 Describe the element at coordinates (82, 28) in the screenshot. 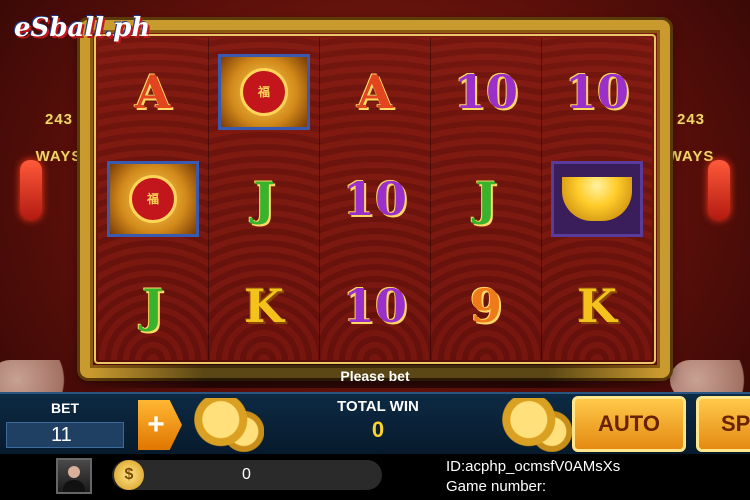

I see `brand-logo: eSball.ph` at that location.